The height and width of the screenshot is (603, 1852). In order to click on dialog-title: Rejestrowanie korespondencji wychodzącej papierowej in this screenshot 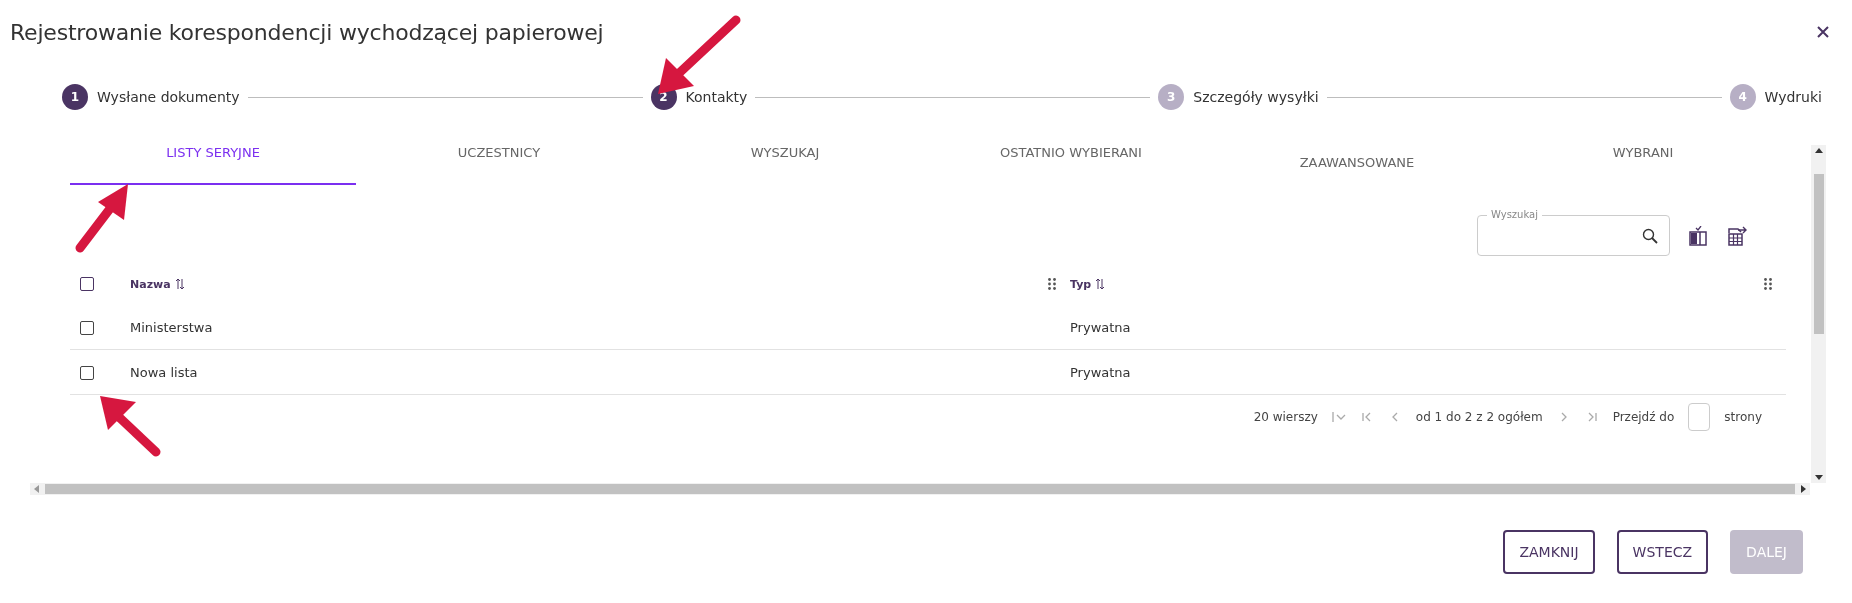, I will do `click(307, 32)`.